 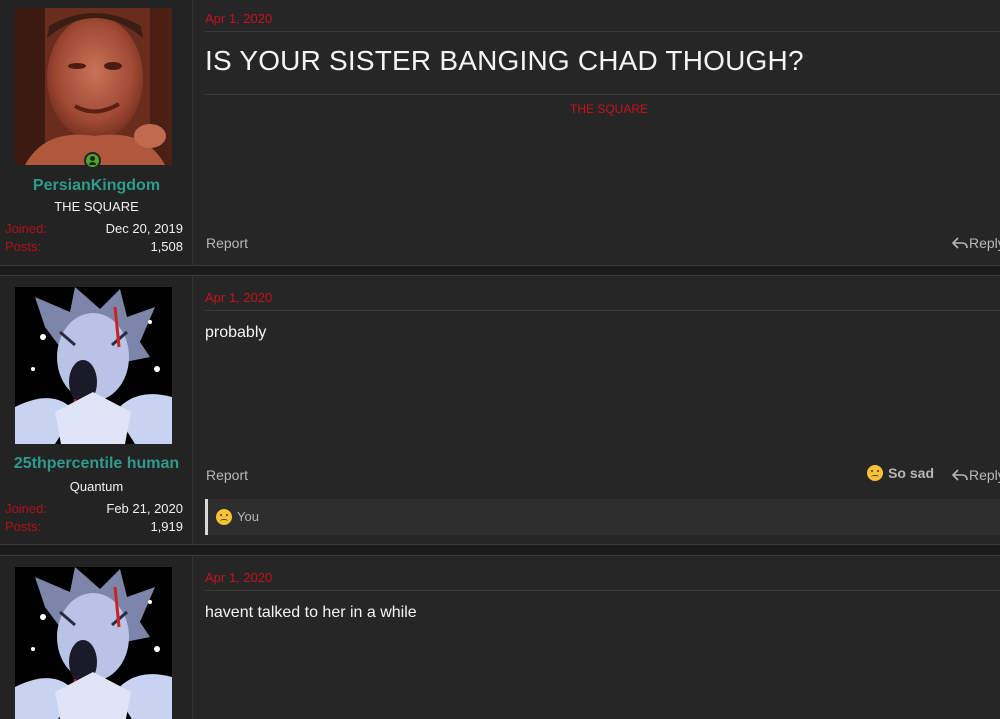 What do you see at coordinates (96, 486) in the screenshot?
I see `user-title: Quantum` at bounding box center [96, 486].